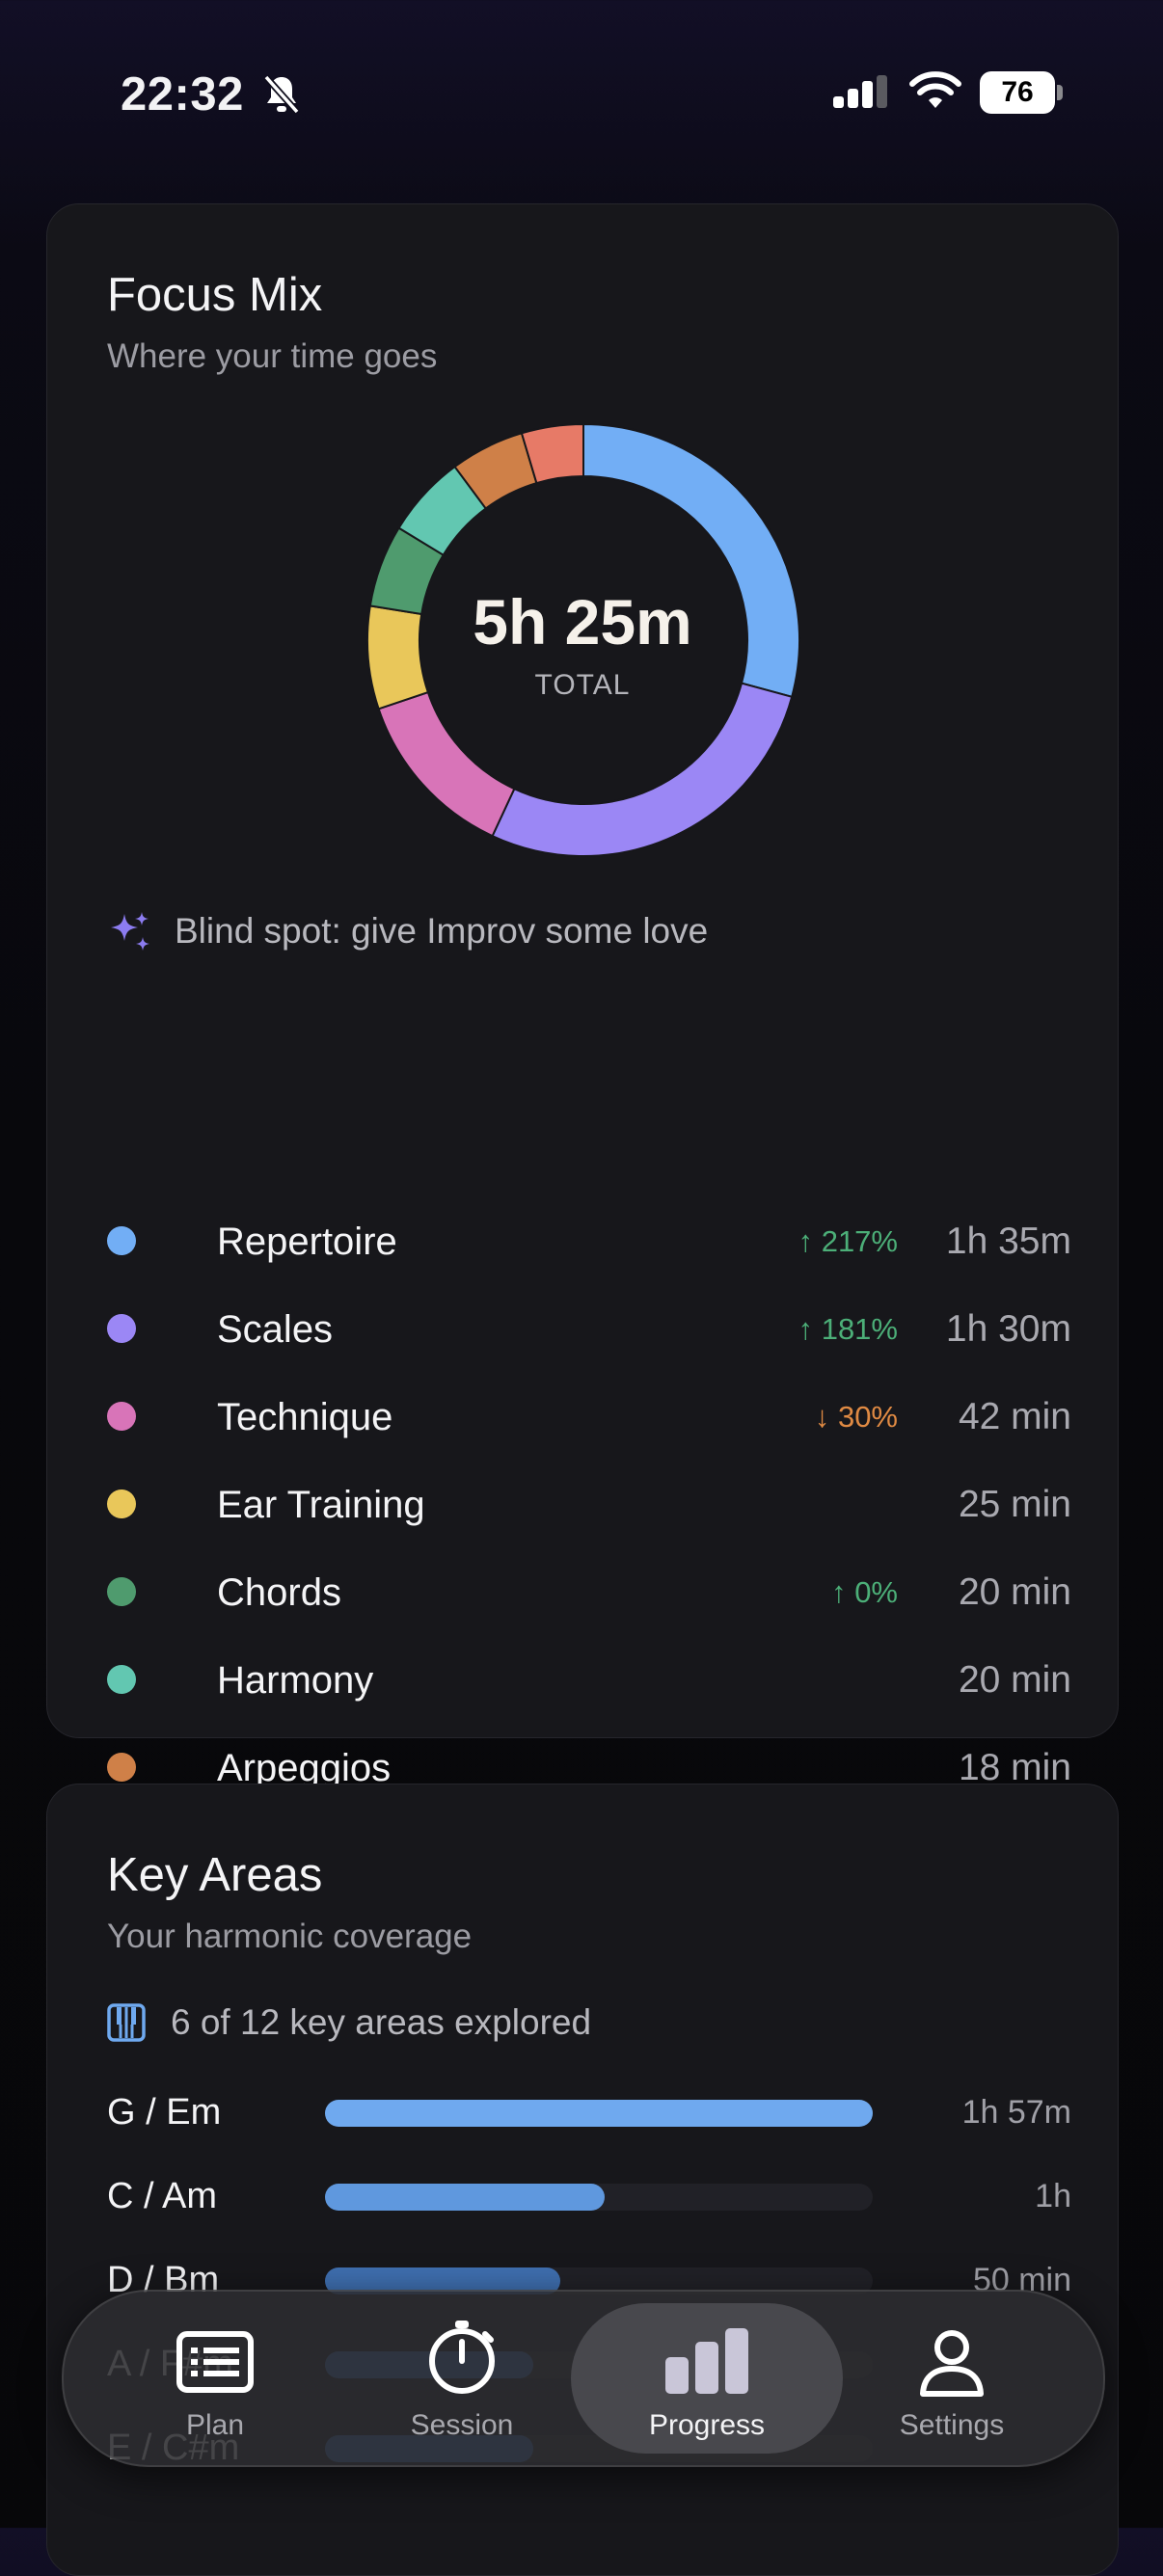  I want to click on category-delta: ↓ 30%, so click(856, 1417).